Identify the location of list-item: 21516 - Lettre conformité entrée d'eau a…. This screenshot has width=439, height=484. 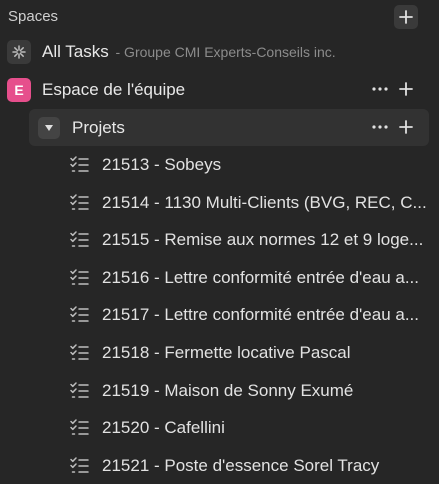
(219, 277).